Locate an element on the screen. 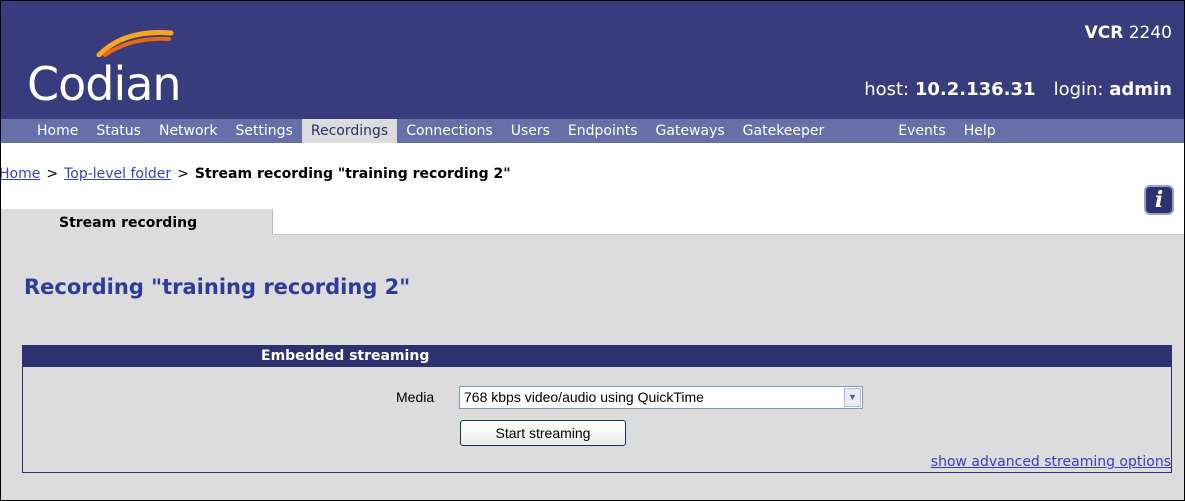 The image size is (1185, 501). panel-header: Embedded streaming is located at coordinates (597, 356).